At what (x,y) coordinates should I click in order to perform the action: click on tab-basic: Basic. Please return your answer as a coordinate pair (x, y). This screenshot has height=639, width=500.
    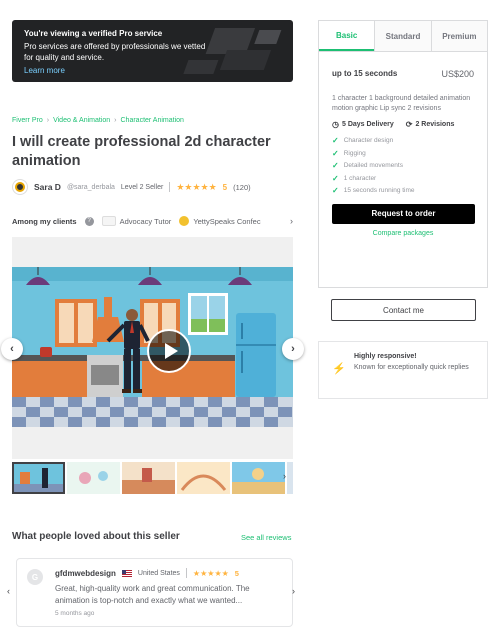
    Looking at the image, I should click on (347, 36).